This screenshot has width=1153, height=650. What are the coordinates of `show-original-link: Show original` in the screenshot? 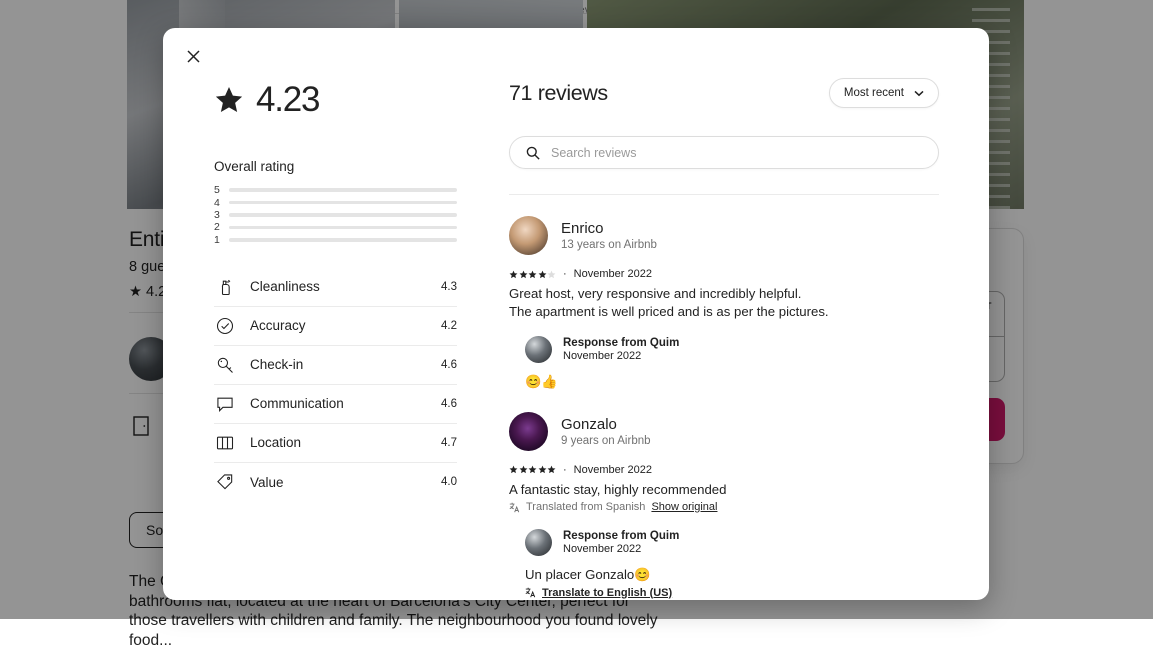 It's located at (684, 507).